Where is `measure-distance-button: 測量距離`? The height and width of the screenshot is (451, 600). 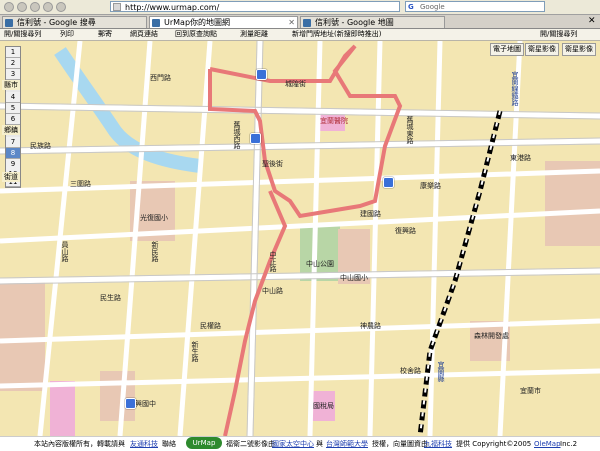 measure-distance-button: 測量距離 is located at coordinates (254, 34).